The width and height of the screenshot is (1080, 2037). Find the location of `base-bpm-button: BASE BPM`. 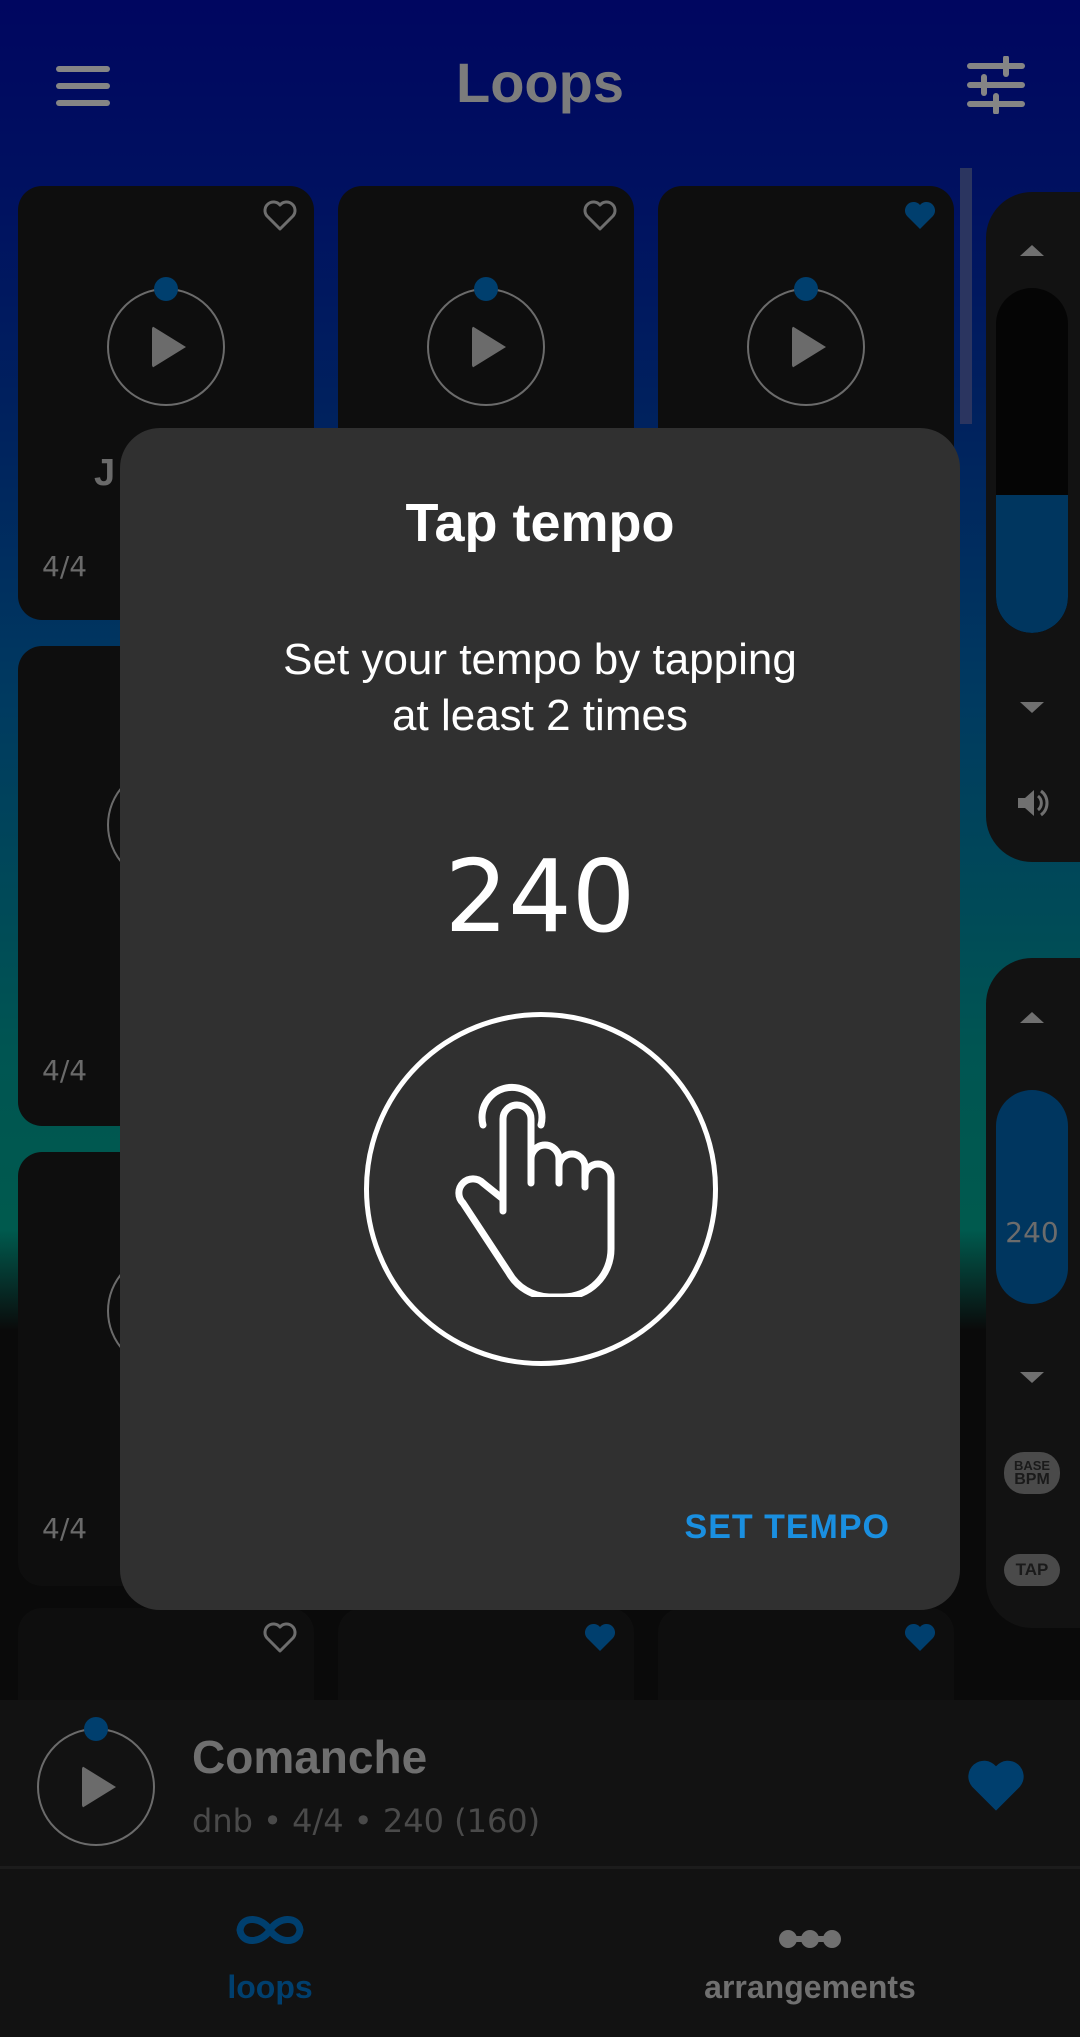

base-bpm-button: BASE BPM is located at coordinates (1032, 1473).